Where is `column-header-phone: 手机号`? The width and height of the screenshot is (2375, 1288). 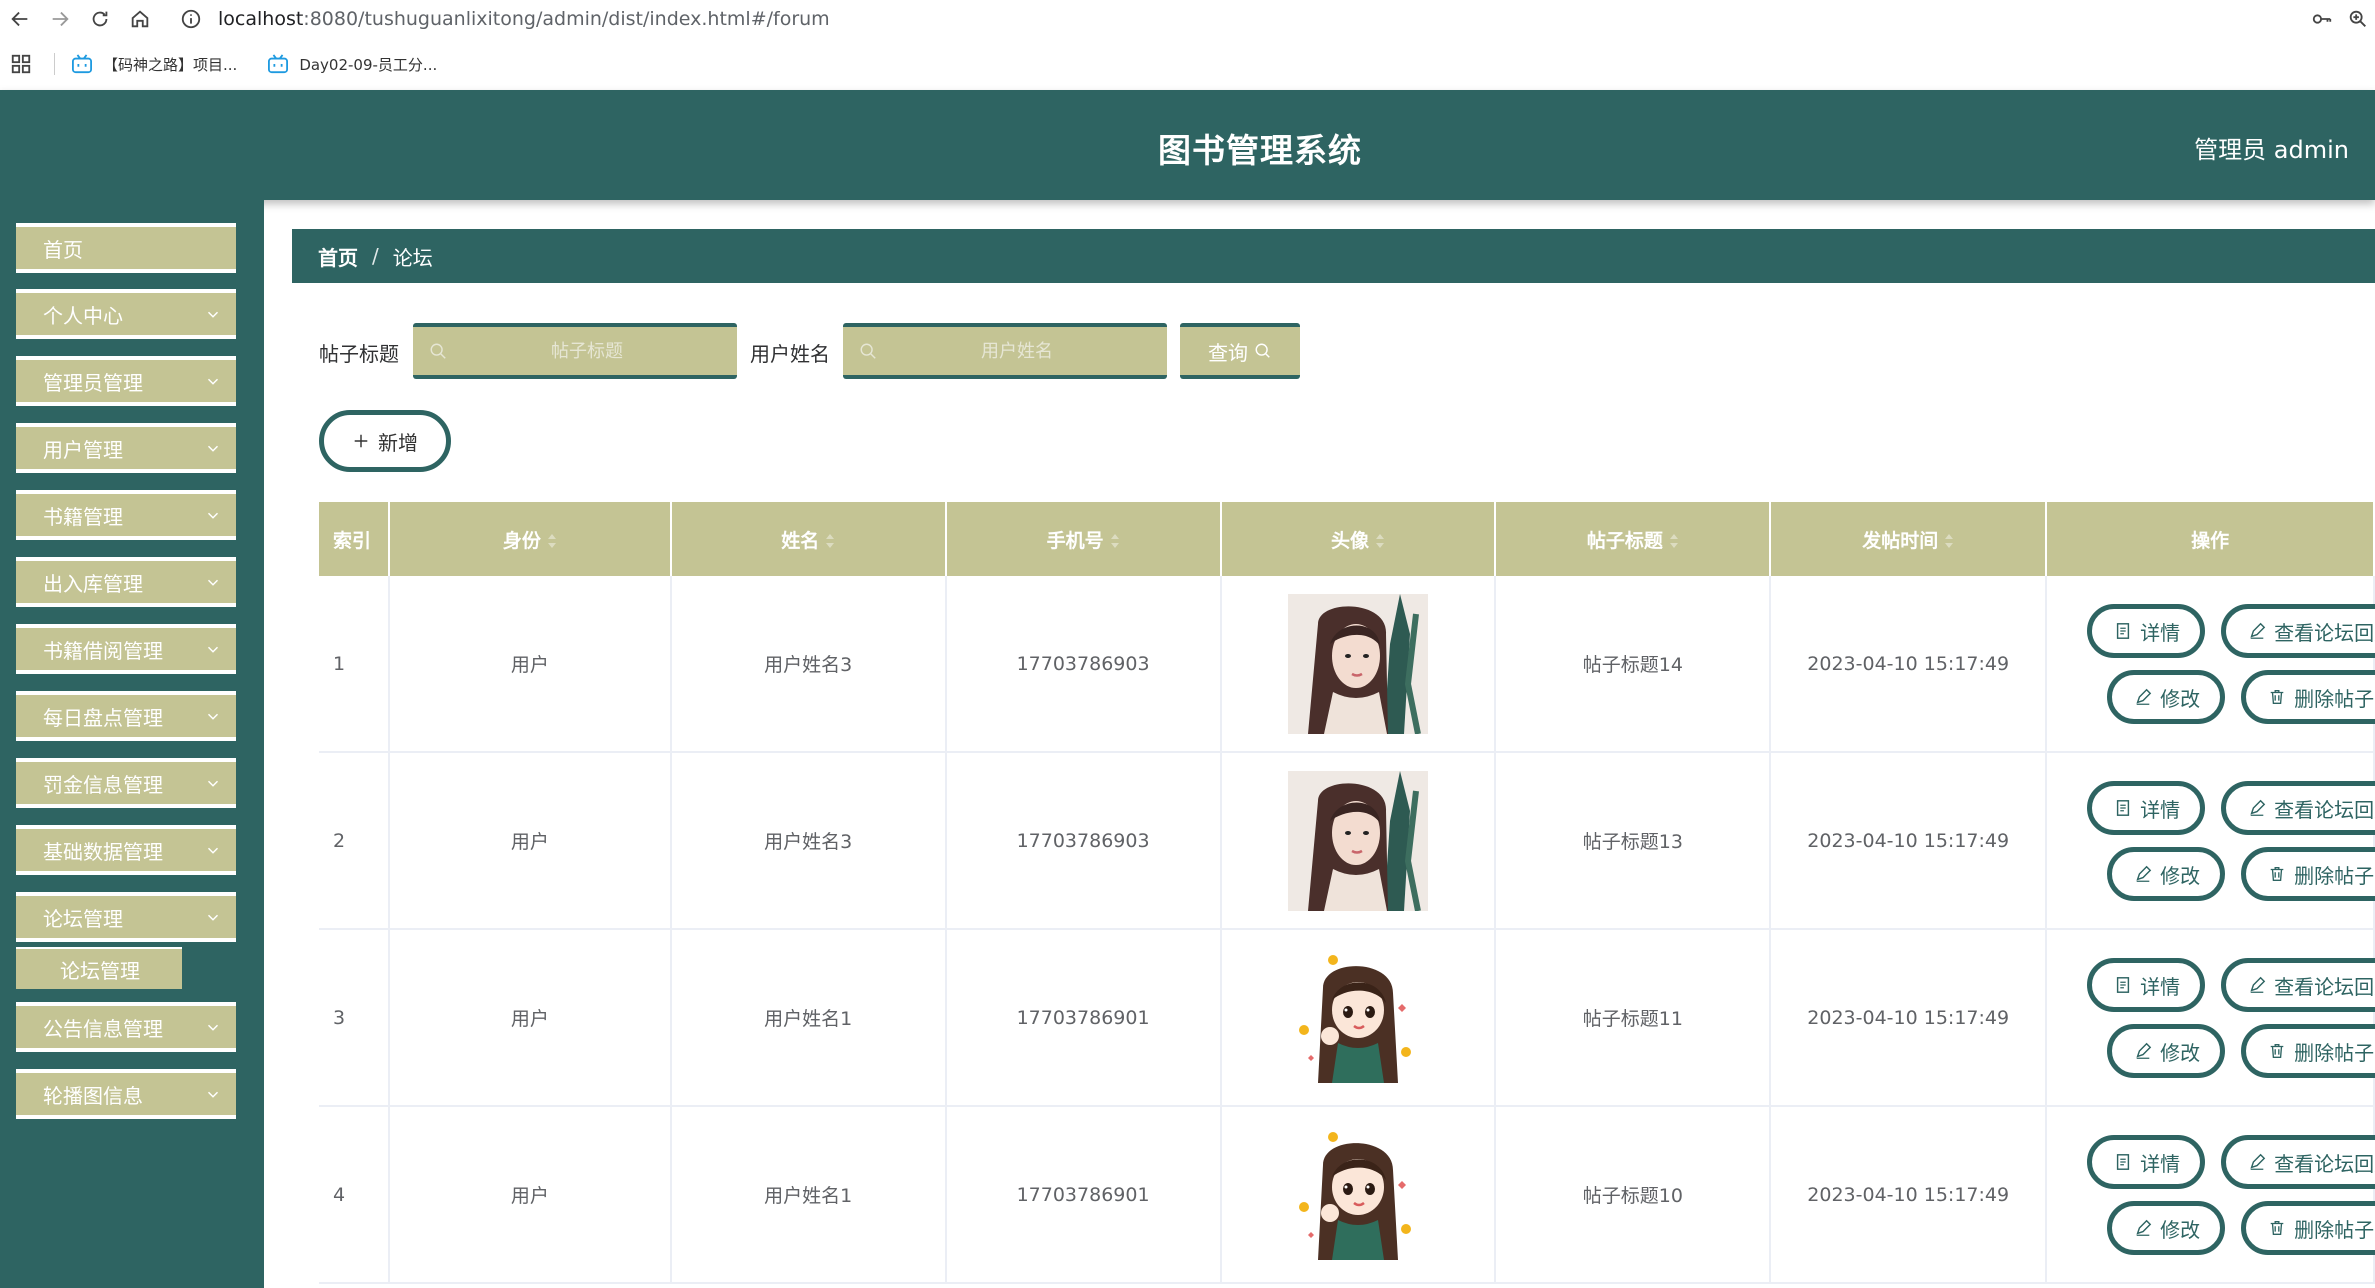 column-header-phone: 手机号 is located at coordinates (1083, 539).